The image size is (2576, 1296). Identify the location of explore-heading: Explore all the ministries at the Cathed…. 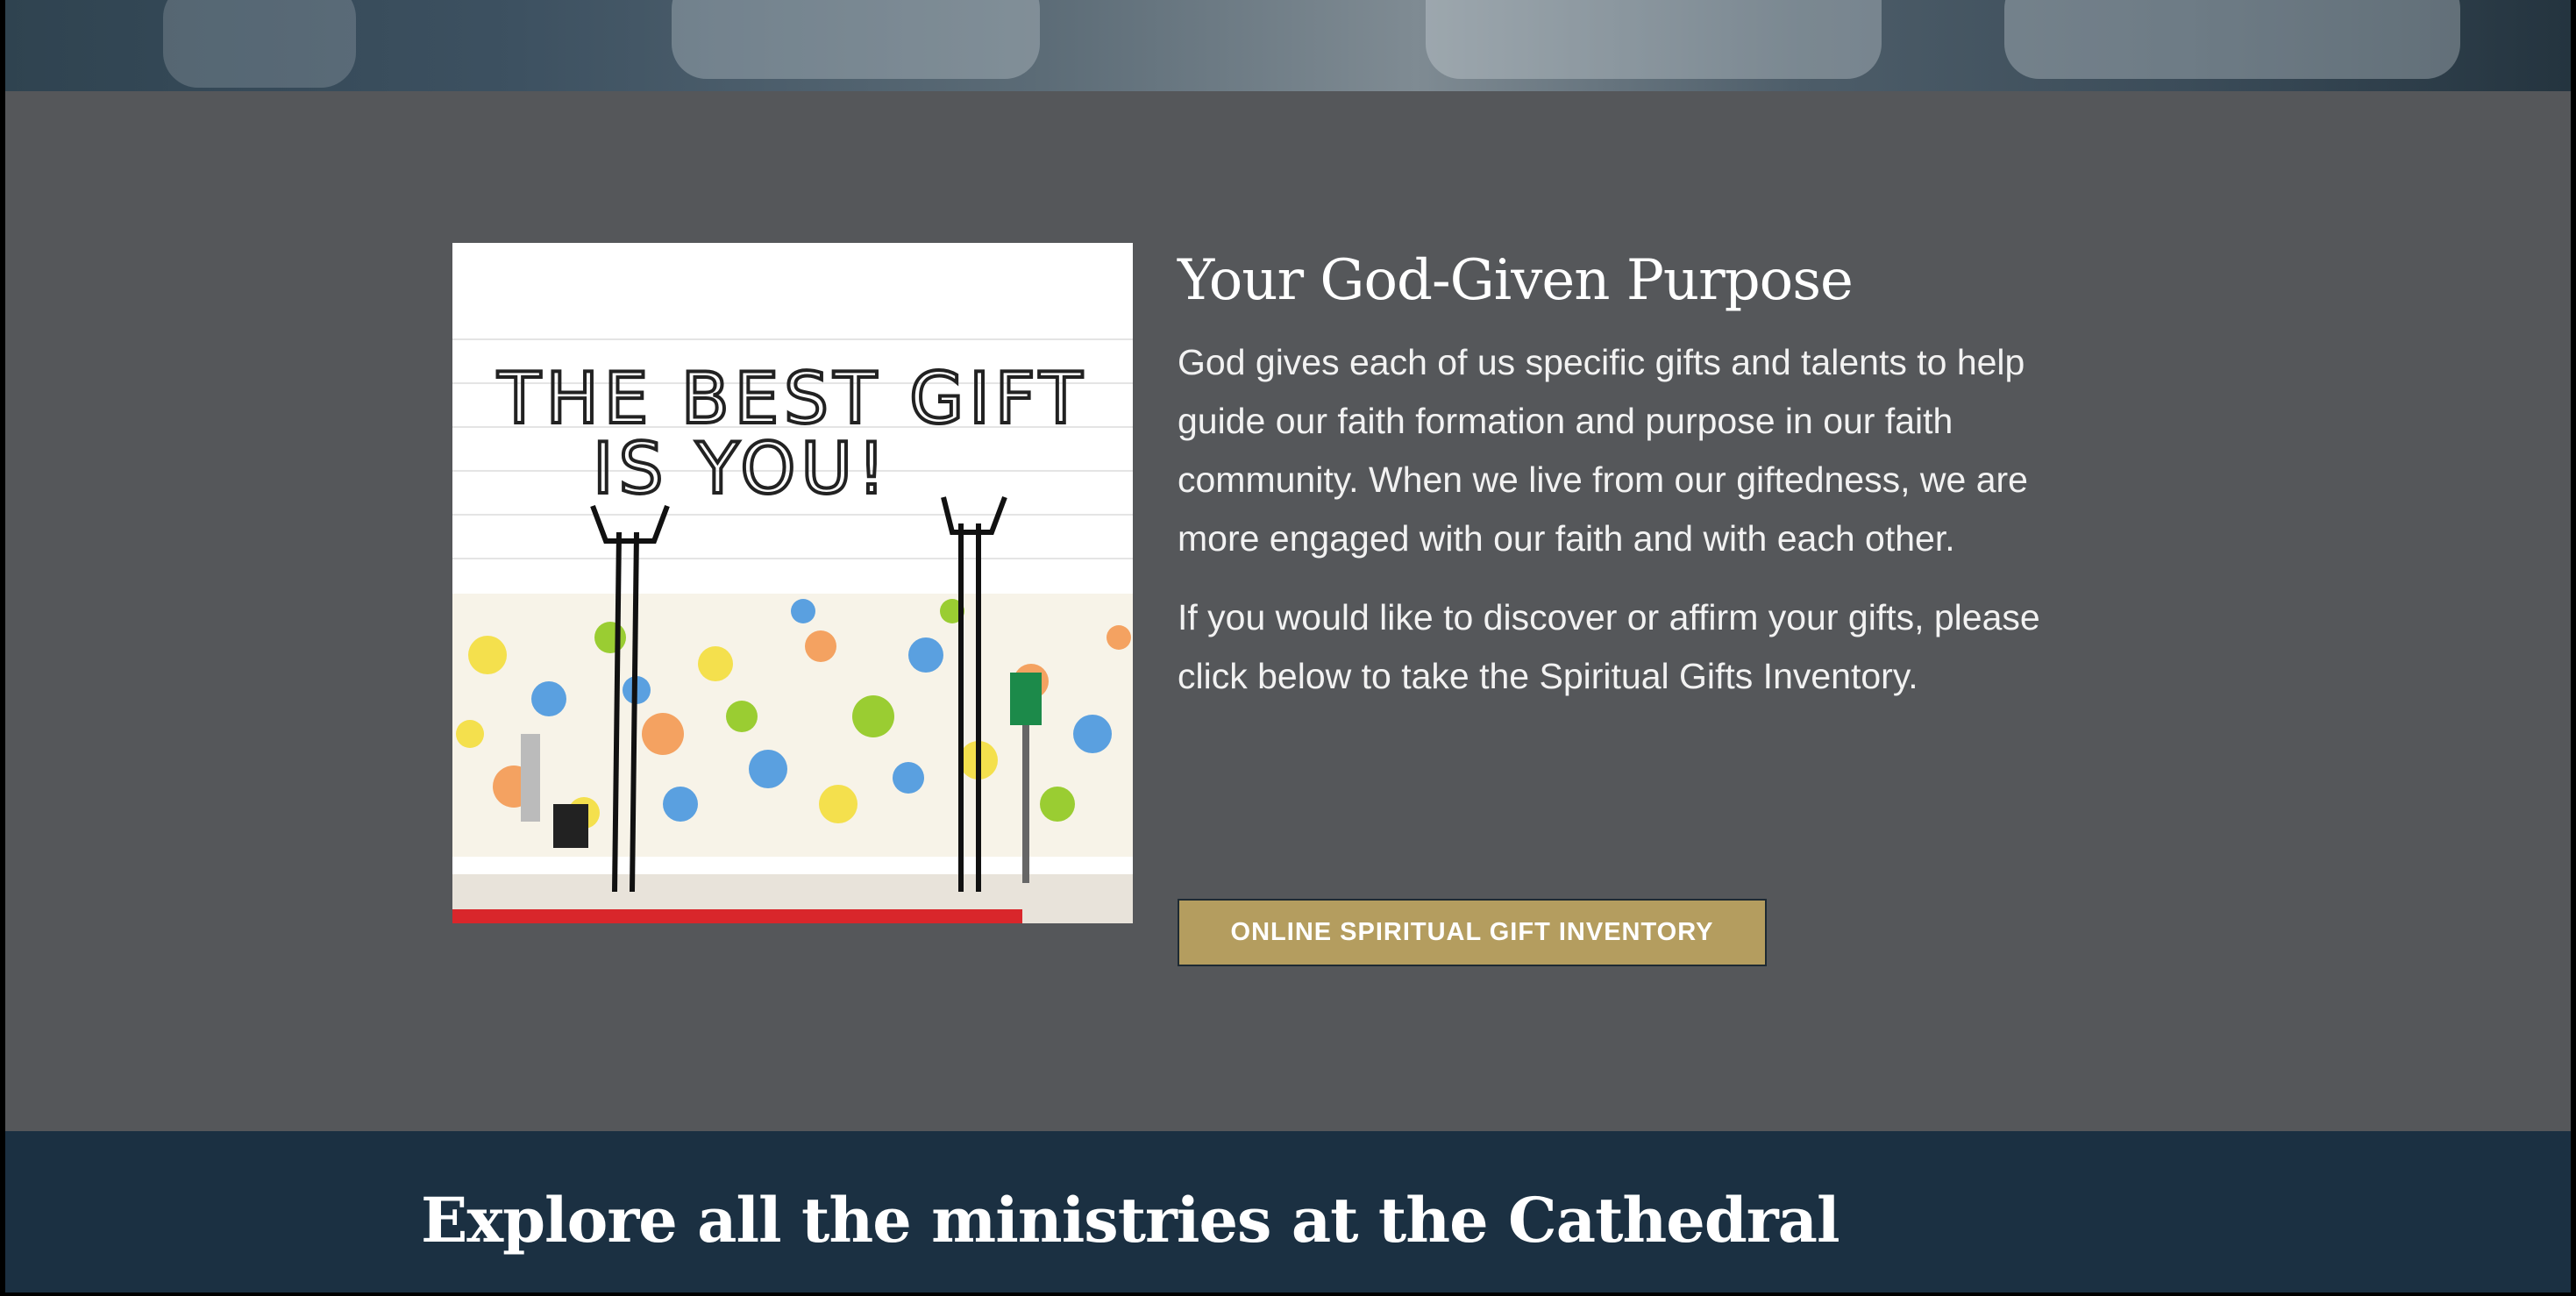
(1130, 1220).